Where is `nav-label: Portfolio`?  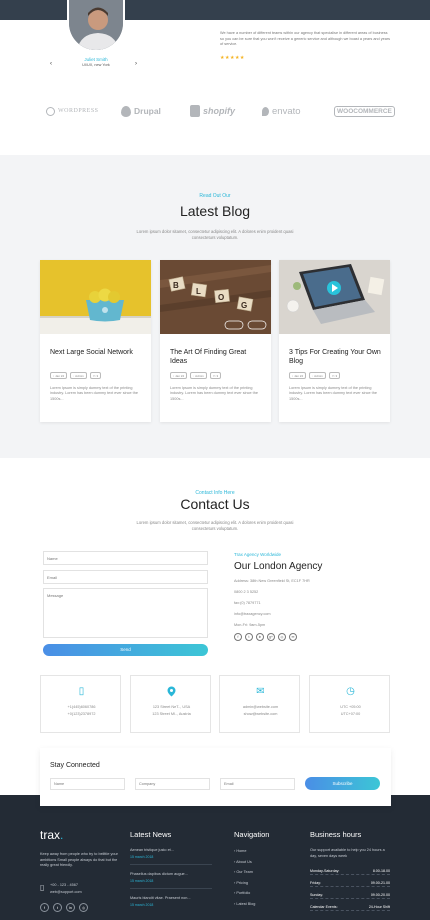 nav-label: Portfolio is located at coordinates (243, 893).